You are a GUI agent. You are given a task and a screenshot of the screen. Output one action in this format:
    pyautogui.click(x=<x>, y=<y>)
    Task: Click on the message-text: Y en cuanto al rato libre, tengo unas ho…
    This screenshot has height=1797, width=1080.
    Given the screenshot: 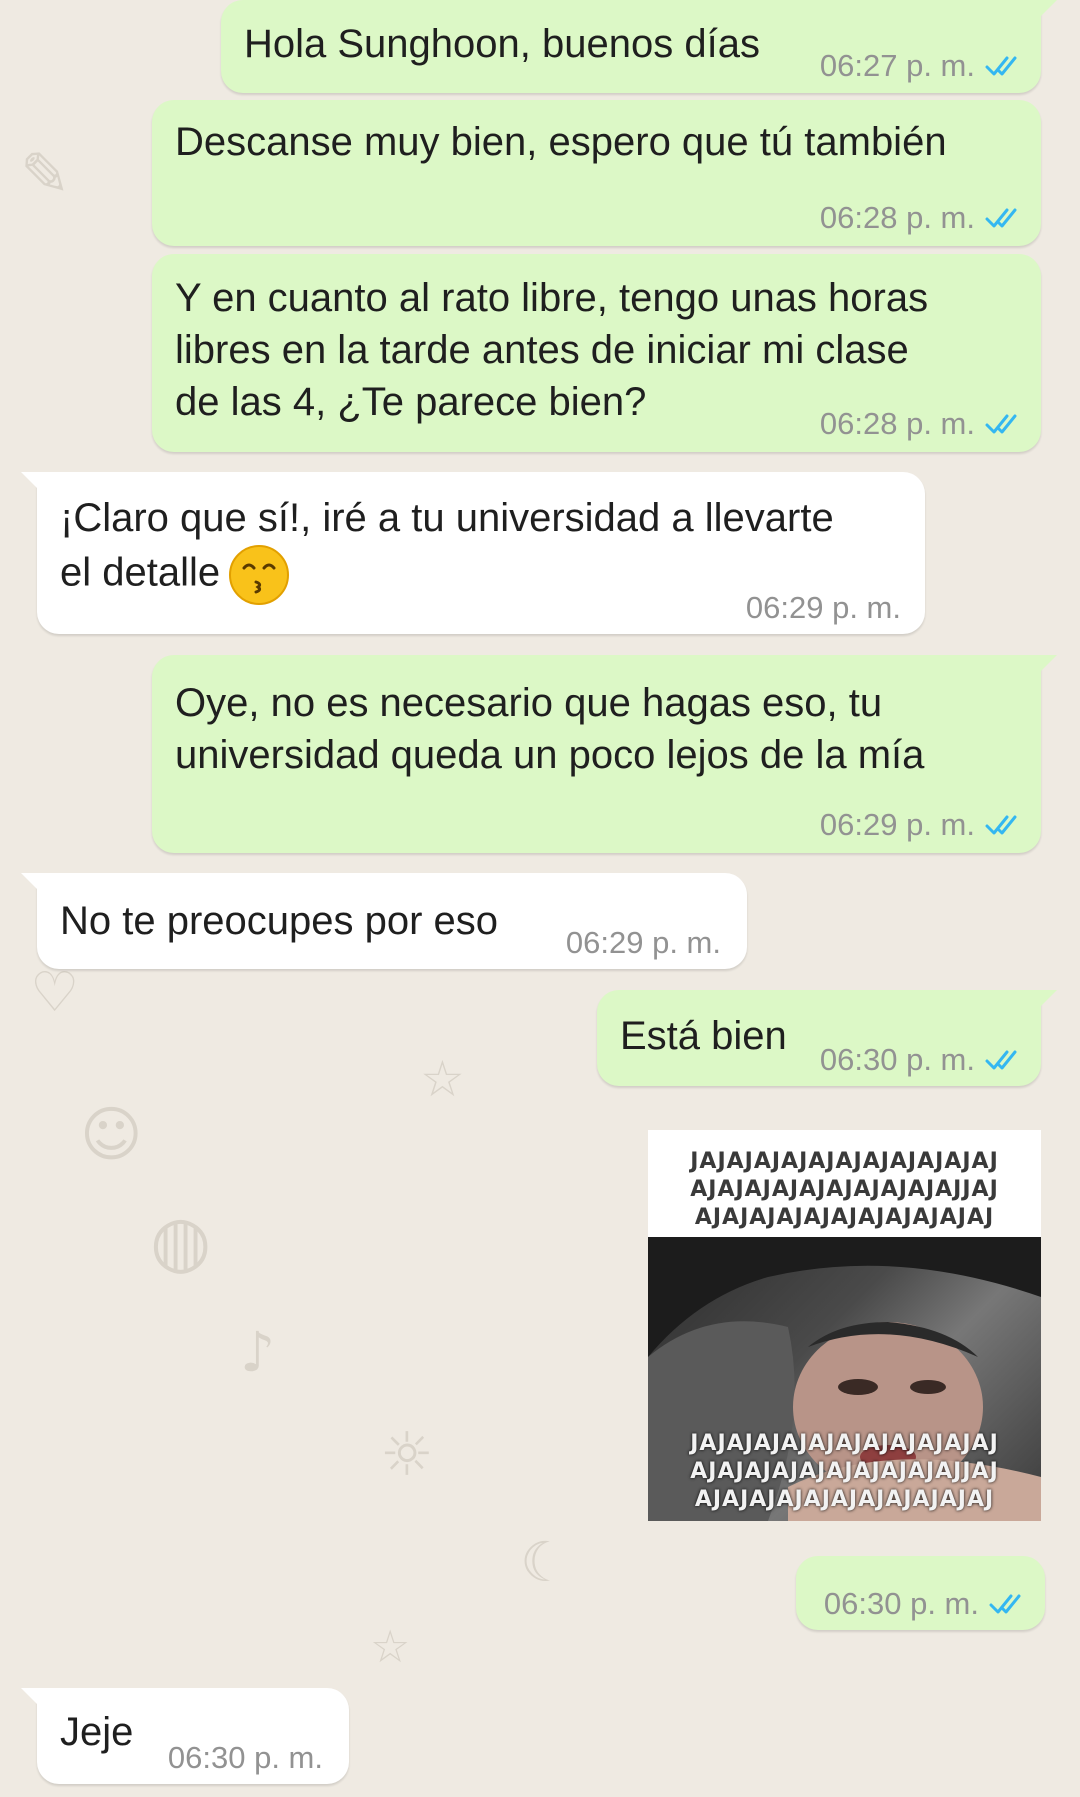 What is the action you would take?
    pyautogui.click(x=552, y=350)
    